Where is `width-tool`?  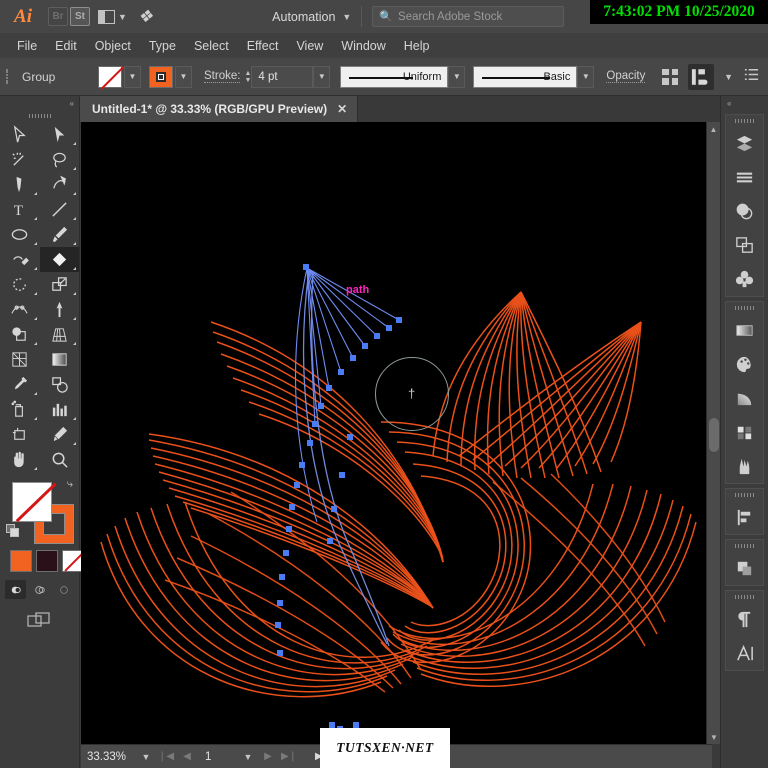 width-tool is located at coordinates (20, 309).